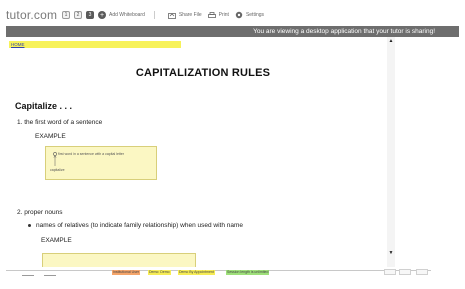 This screenshot has height=289, width=465. What do you see at coordinates (196, 272) in the screenshot?
I see `status-badge-appointment: Demo By Appointment` at bounding box center [196, 272].